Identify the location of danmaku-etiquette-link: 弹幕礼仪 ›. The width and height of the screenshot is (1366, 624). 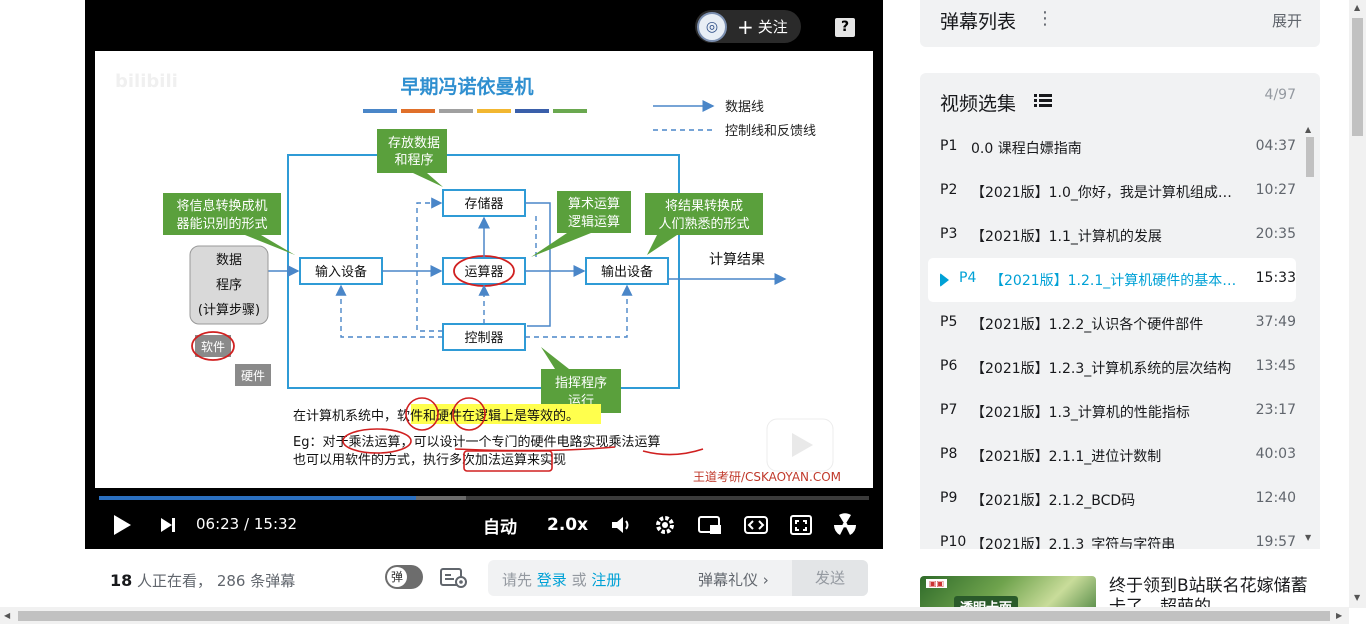
(733, 579).